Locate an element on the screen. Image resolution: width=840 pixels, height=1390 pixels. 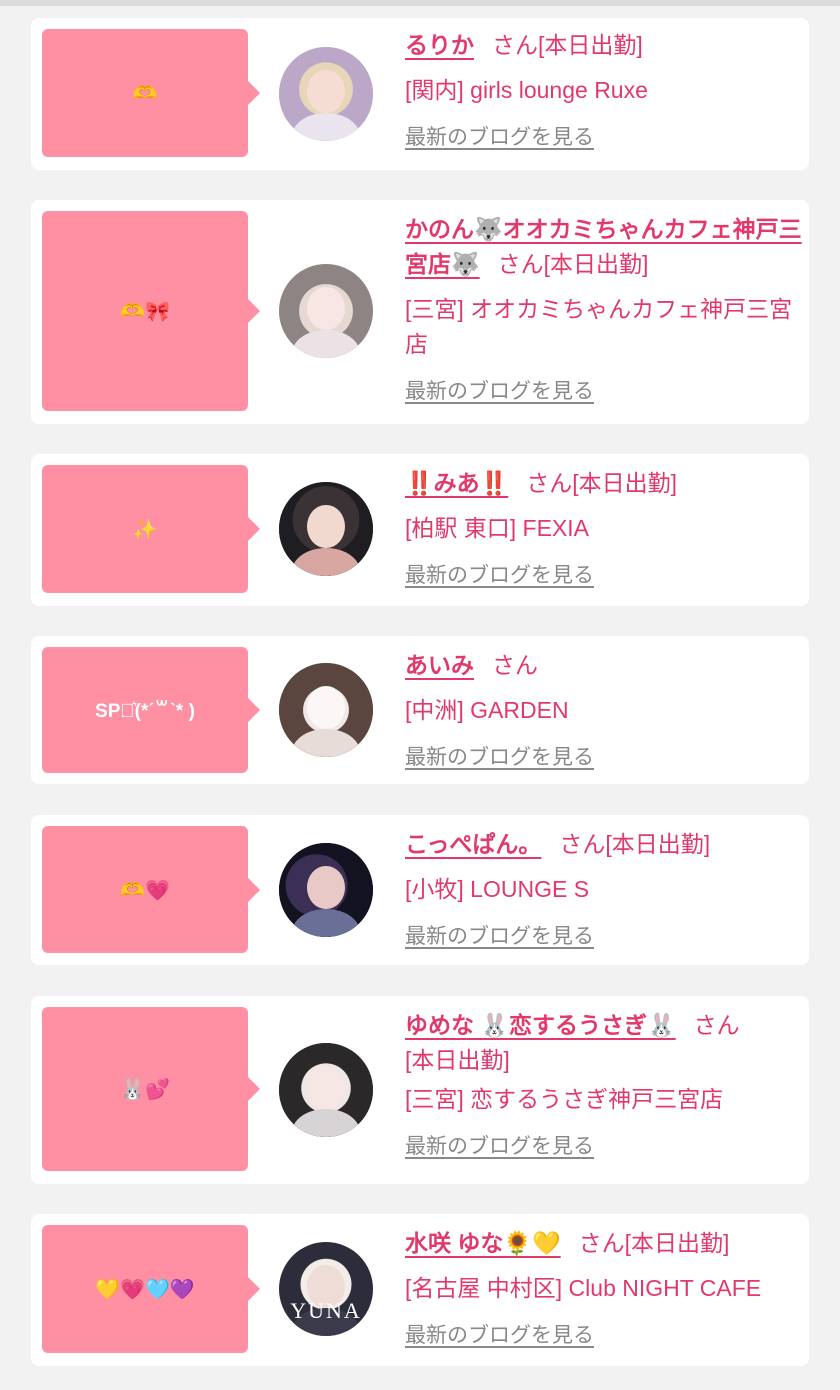
comment-bubble: 🫶 is located at coordinates (145, 93).